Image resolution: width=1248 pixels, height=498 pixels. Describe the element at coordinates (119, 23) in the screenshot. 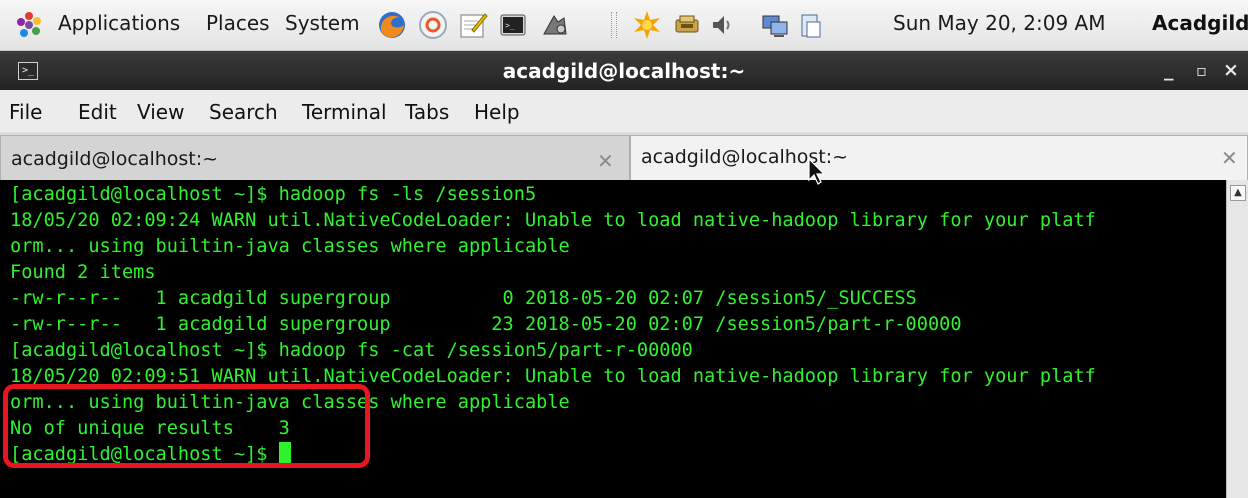

I see `menu-applications: Applications` at that location.